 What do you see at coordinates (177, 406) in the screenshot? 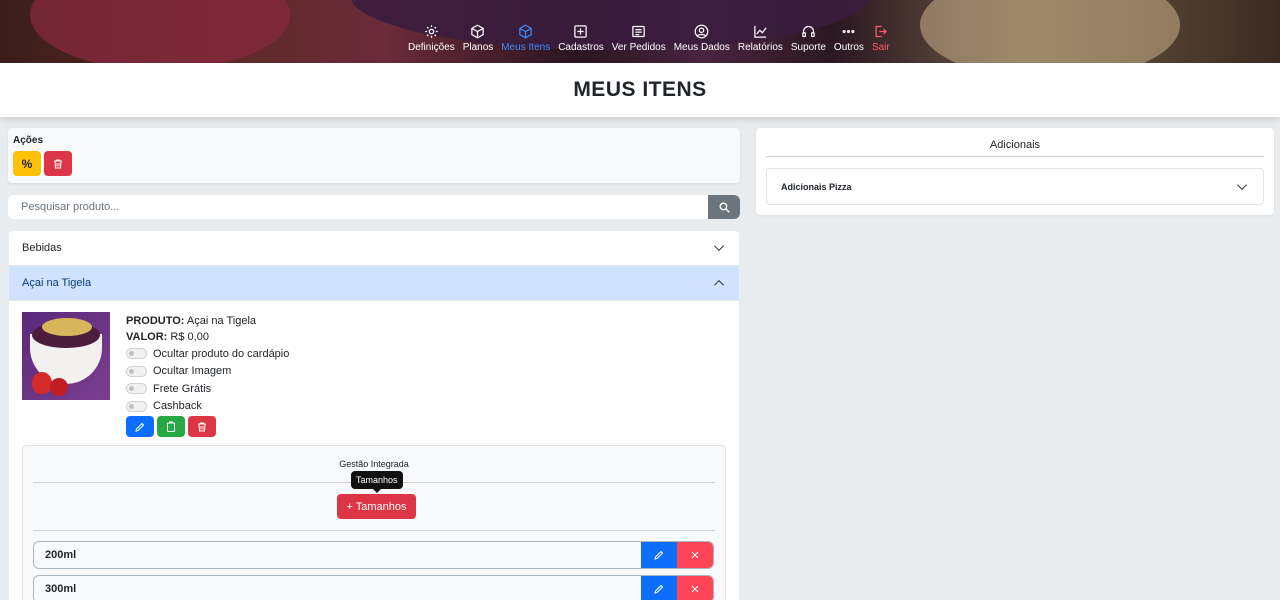
I see `toggle-label: Cashback` at bounding box center [177, 406].